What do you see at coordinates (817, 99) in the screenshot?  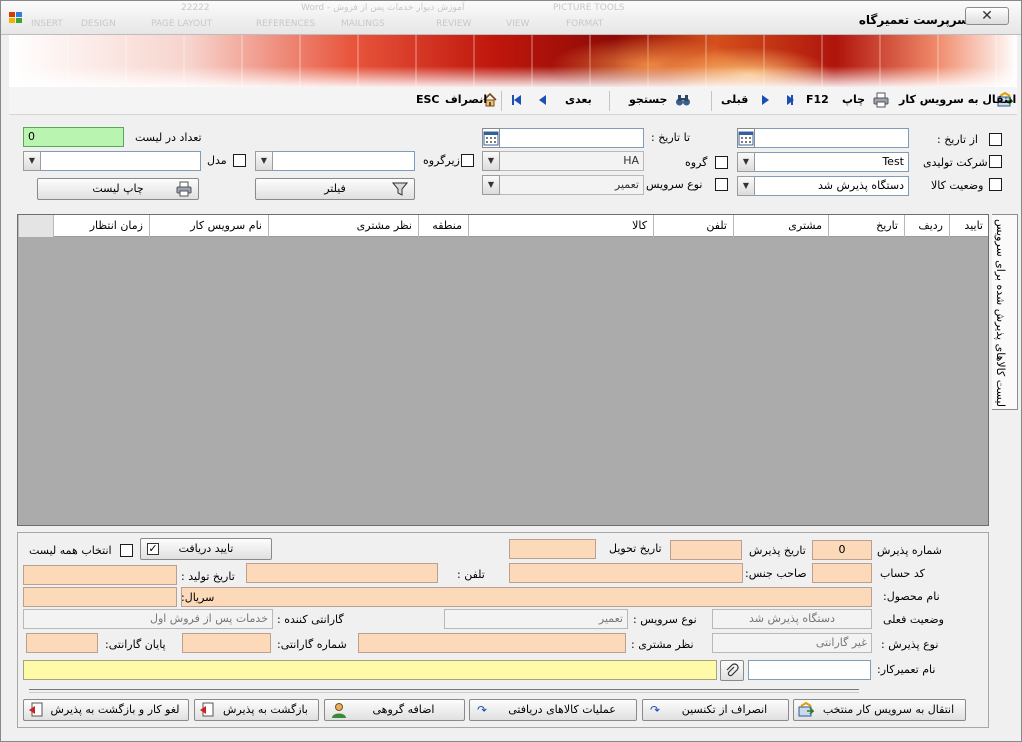 I see `print-shortcut: F12` at bounding box center [817, 99].